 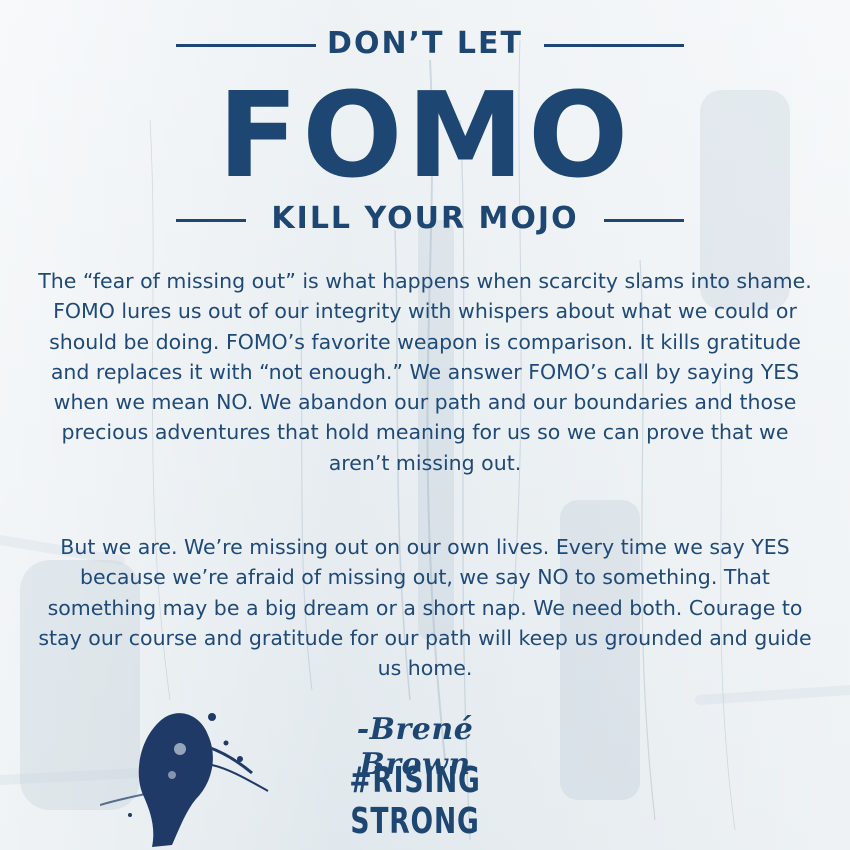 I want to click on book-hashtag: #RISING STRONG, so click(x=415, y=801).